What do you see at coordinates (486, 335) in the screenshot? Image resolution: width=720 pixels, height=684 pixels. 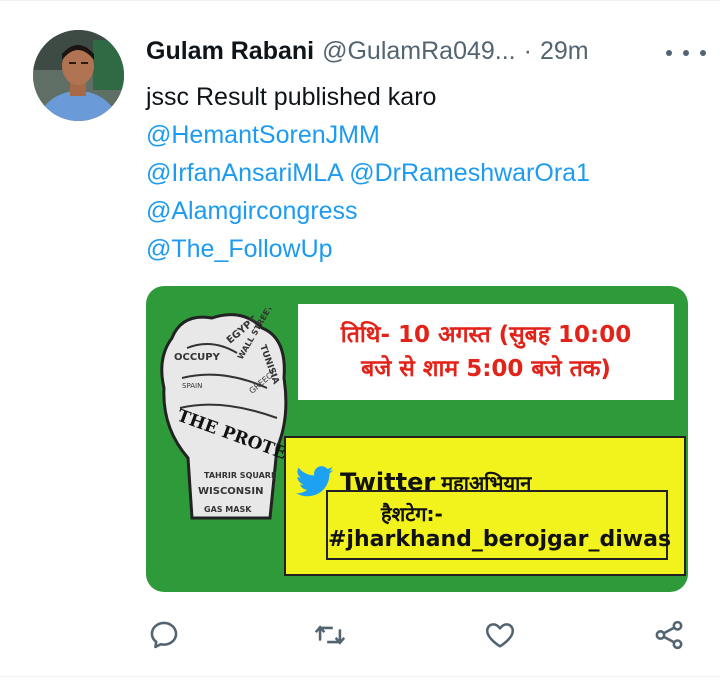 I see `date-line: तिथि- 10 अगस्त (सुबह 10:00` at bounding box center [486, 335].